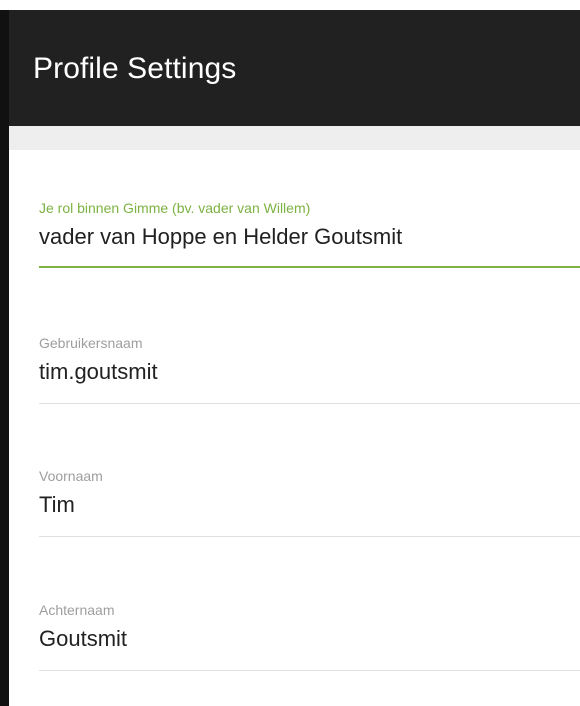  I want to click on left-border, so click(4, 358).